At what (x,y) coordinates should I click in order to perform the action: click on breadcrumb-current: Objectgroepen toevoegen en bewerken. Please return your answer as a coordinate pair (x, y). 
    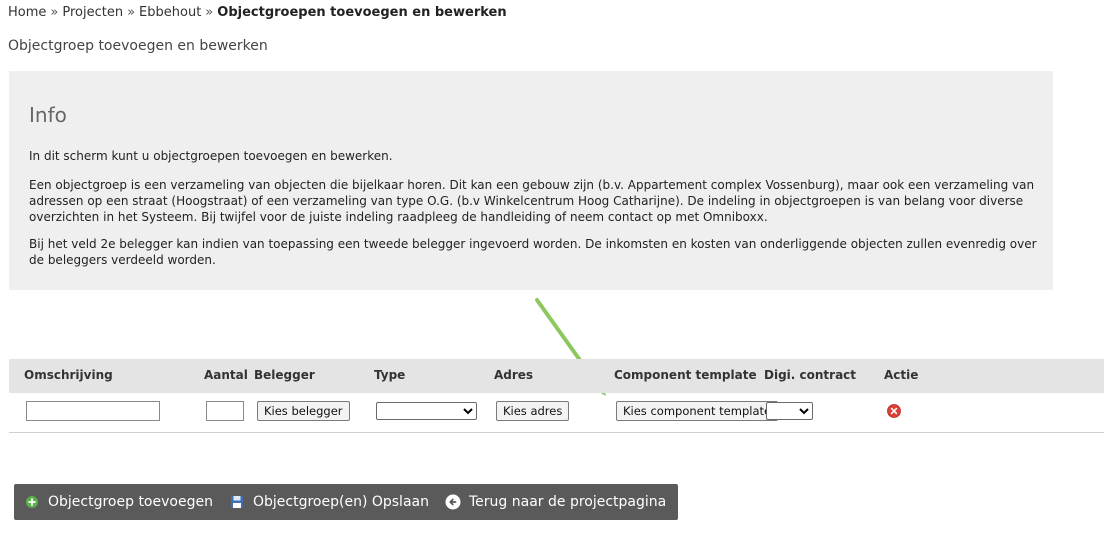
    Looking at the image, I should click on (362, 12).